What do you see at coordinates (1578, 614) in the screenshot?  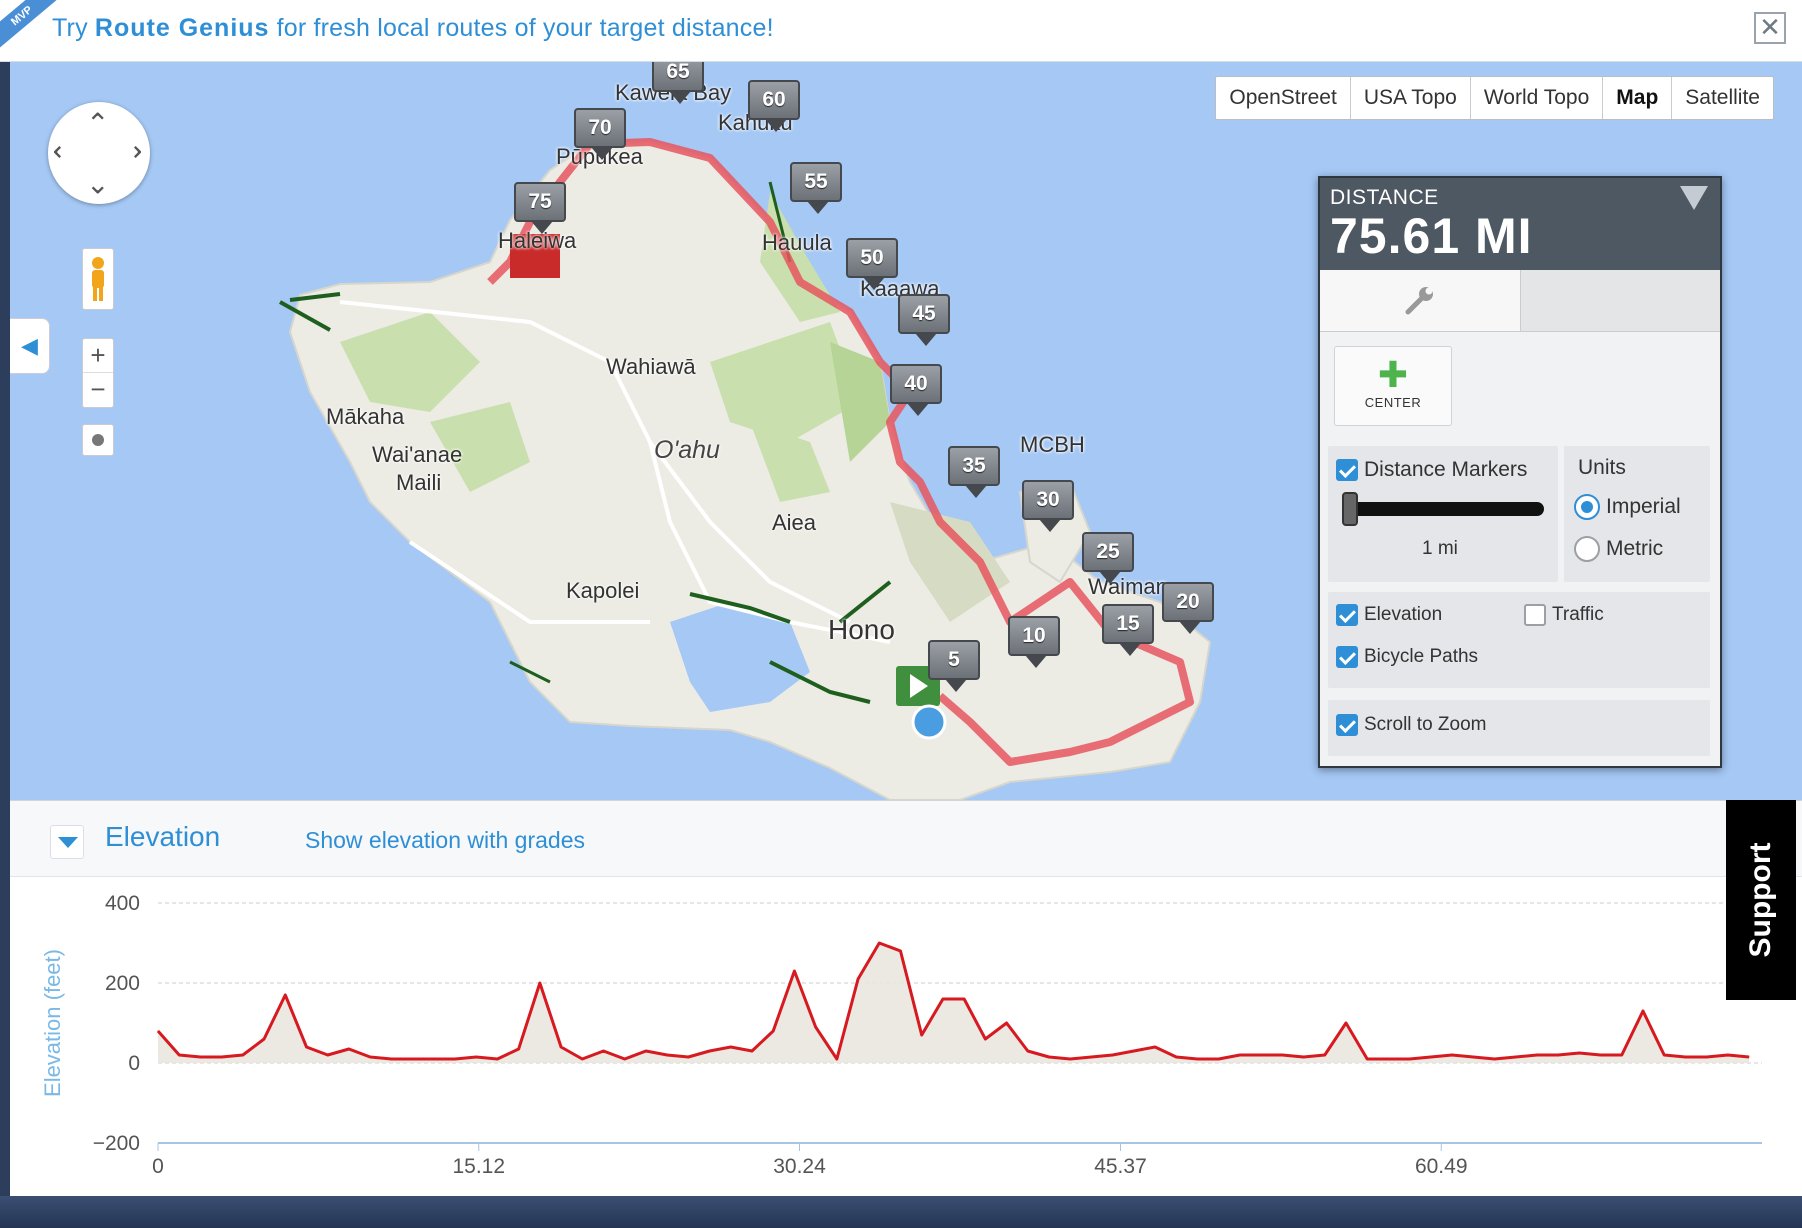 I see `traffic-label: Traffic` at bounding box center [1578, 614].